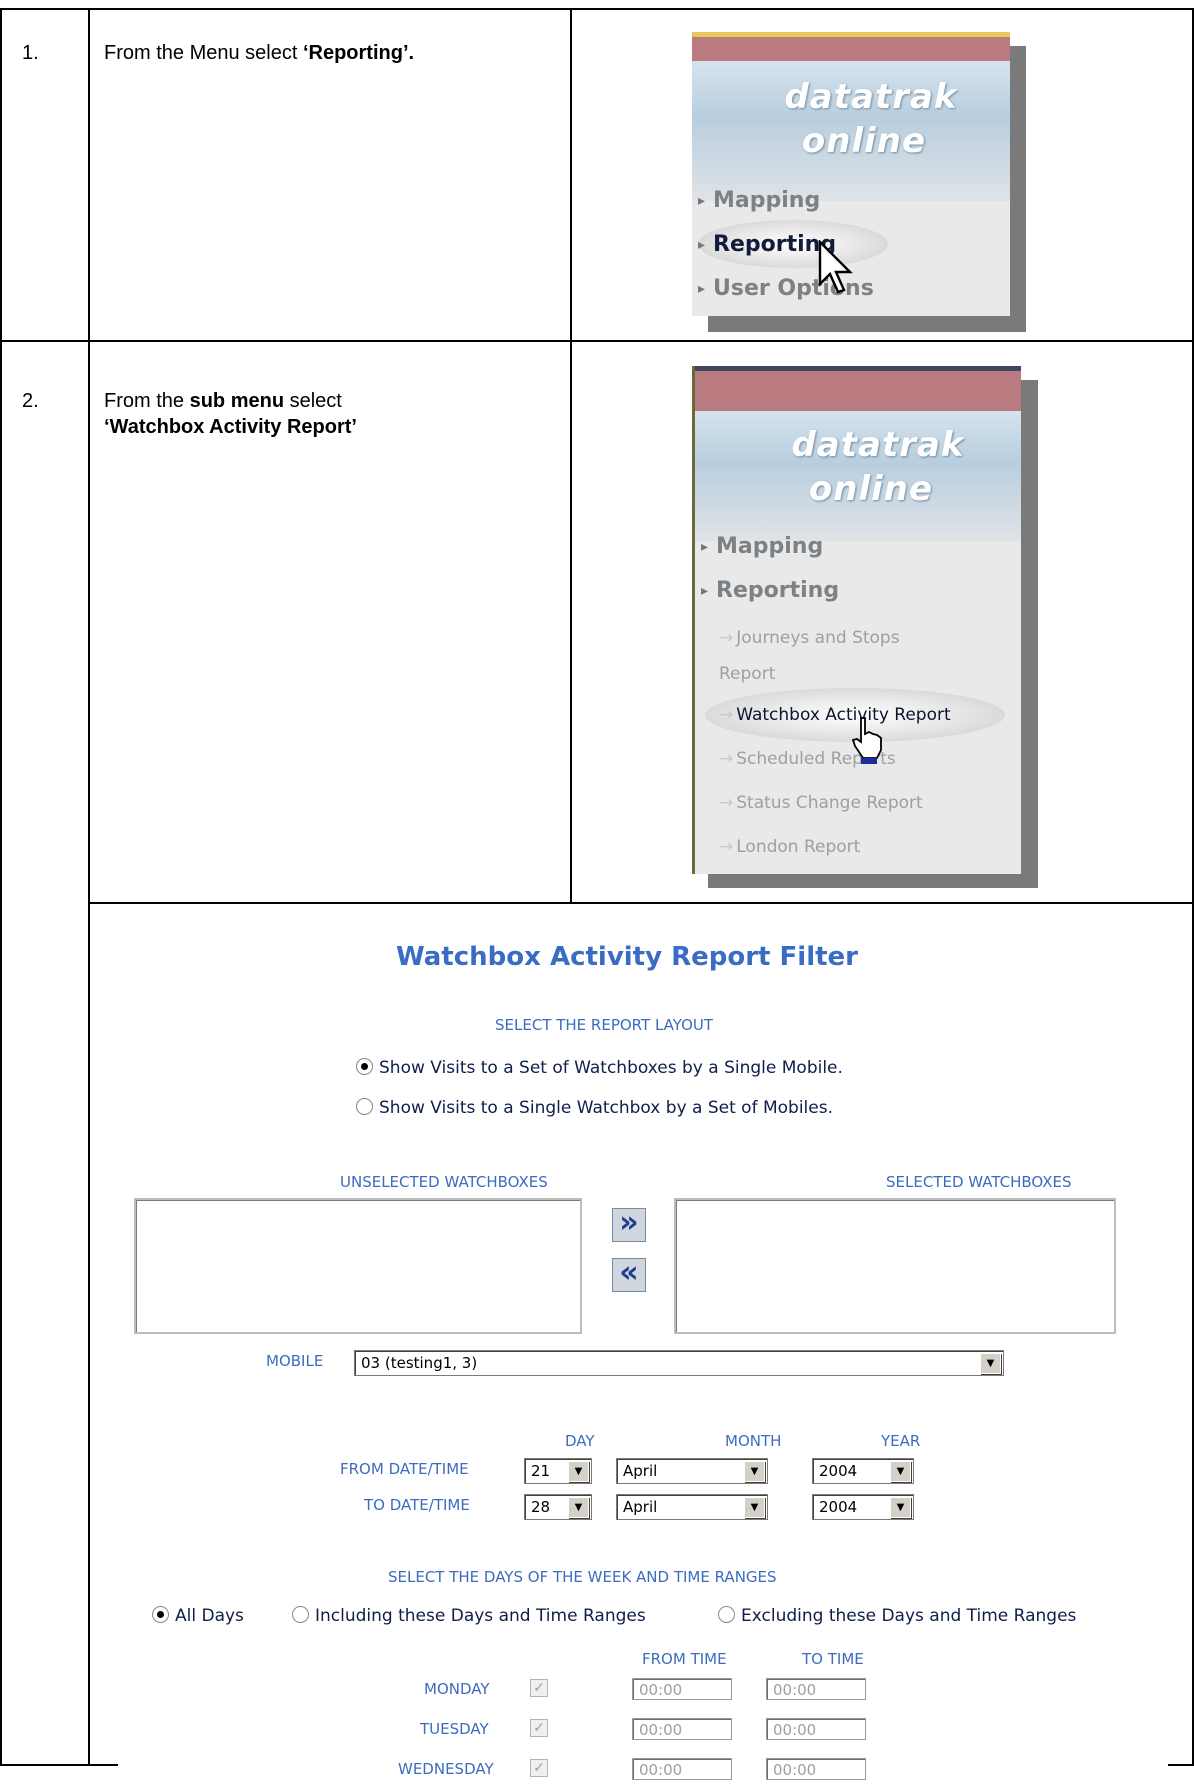  I want to click on to-month-select: April ▼, so click(692, 1507).